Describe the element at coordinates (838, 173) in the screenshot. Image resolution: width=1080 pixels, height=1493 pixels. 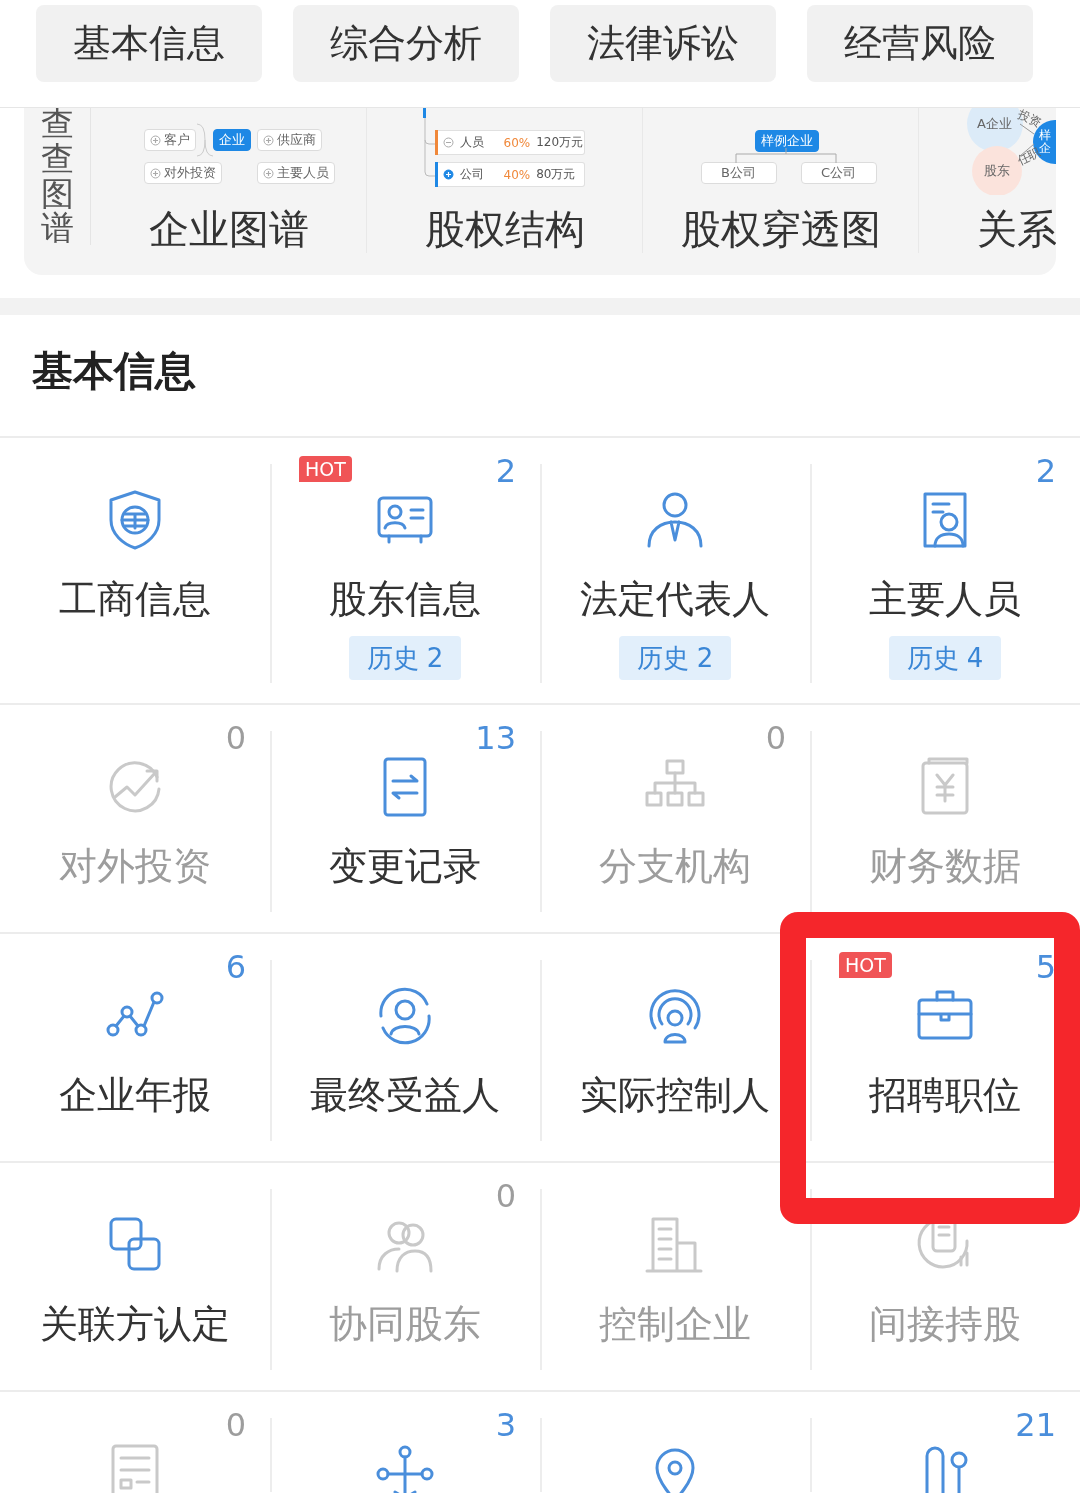
I see `graph-node: C公司` at that location.